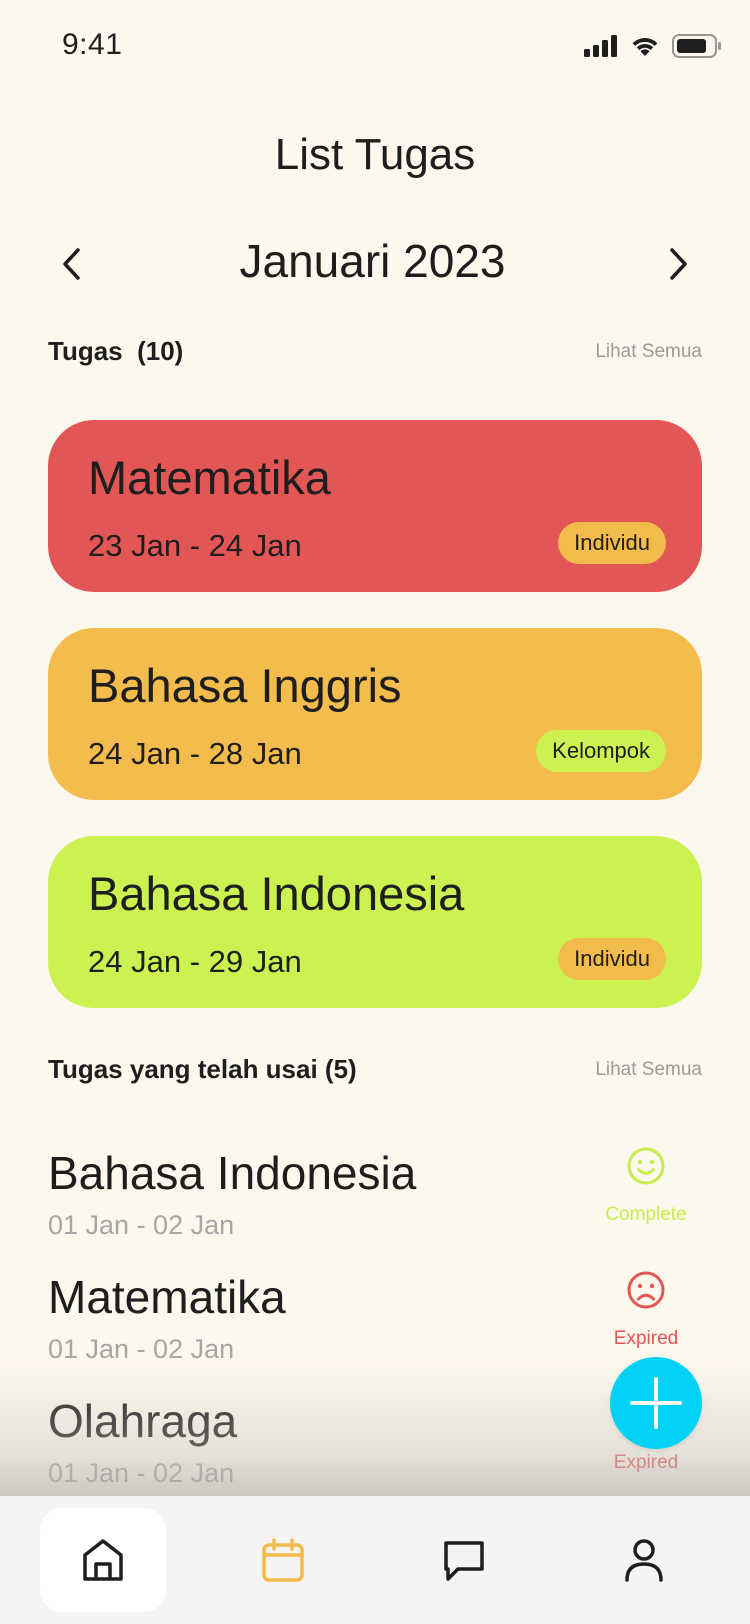 This screenshot has width=750, height=1624. I want to click on page-title: List Tugas, so click(375, 154).